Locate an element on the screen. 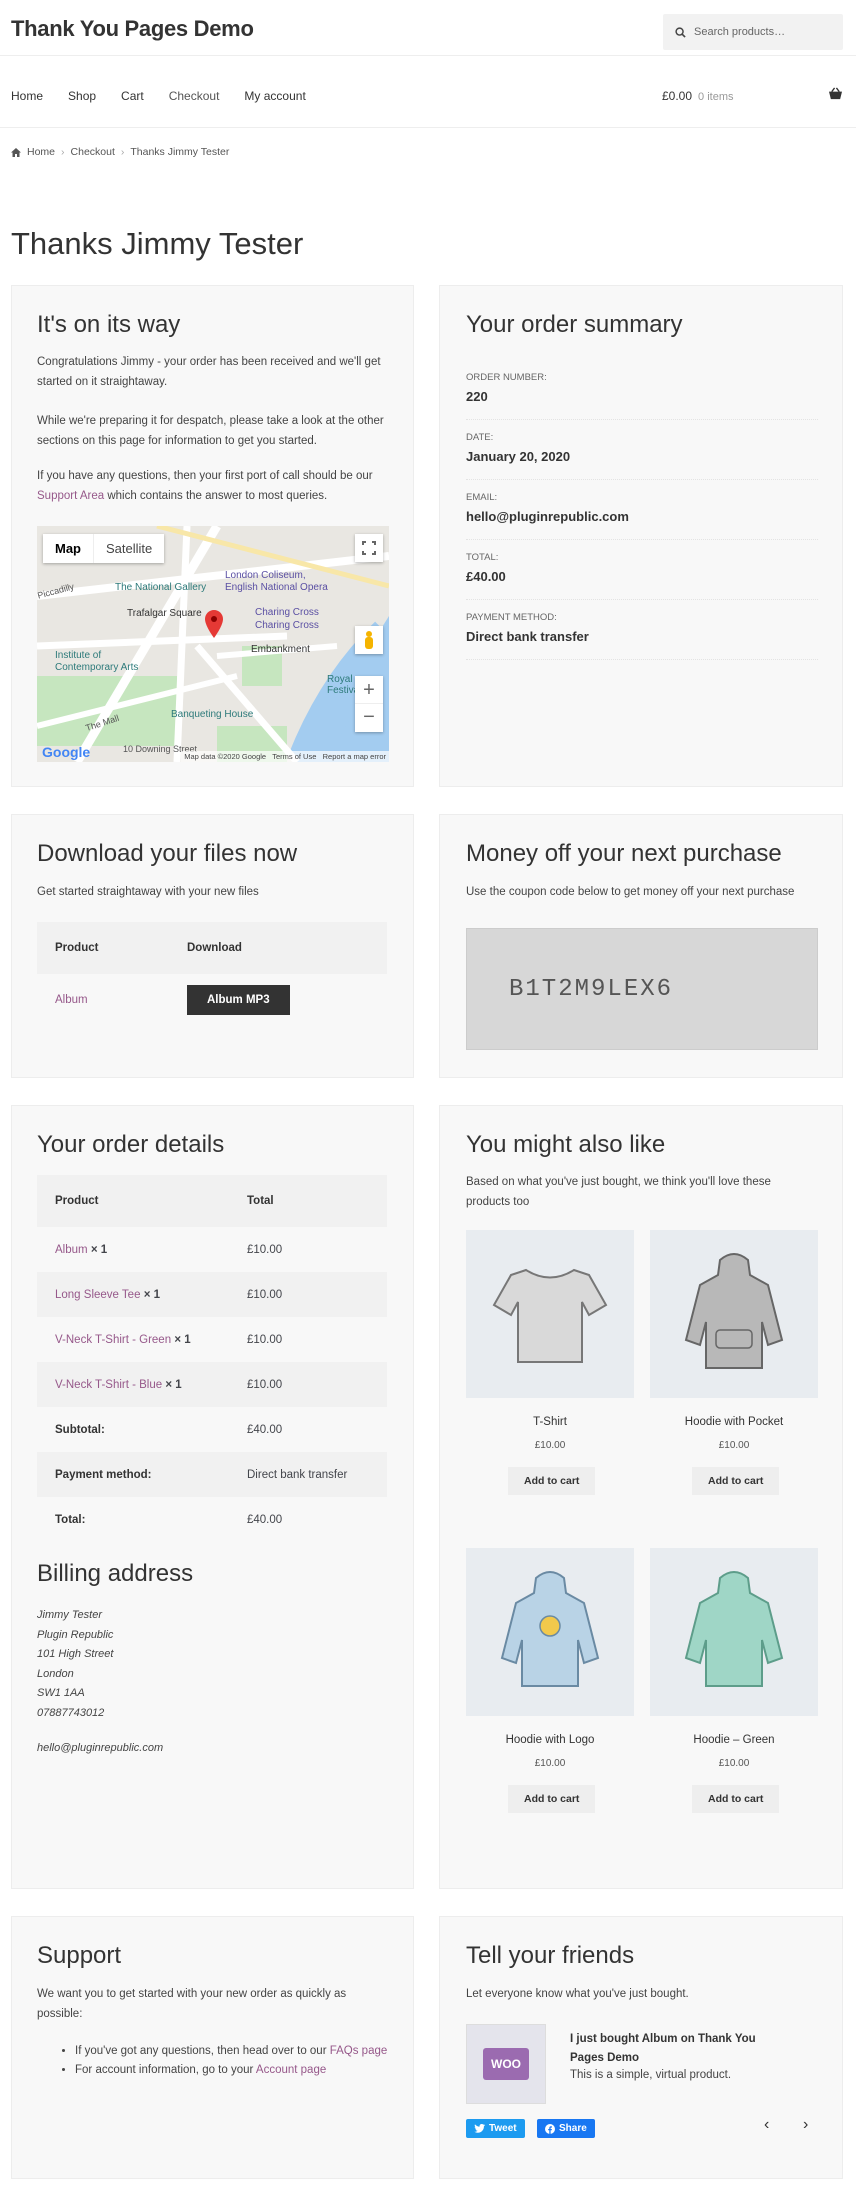  summary-value: Direct bank transfer is located at coordinates (527, 636).